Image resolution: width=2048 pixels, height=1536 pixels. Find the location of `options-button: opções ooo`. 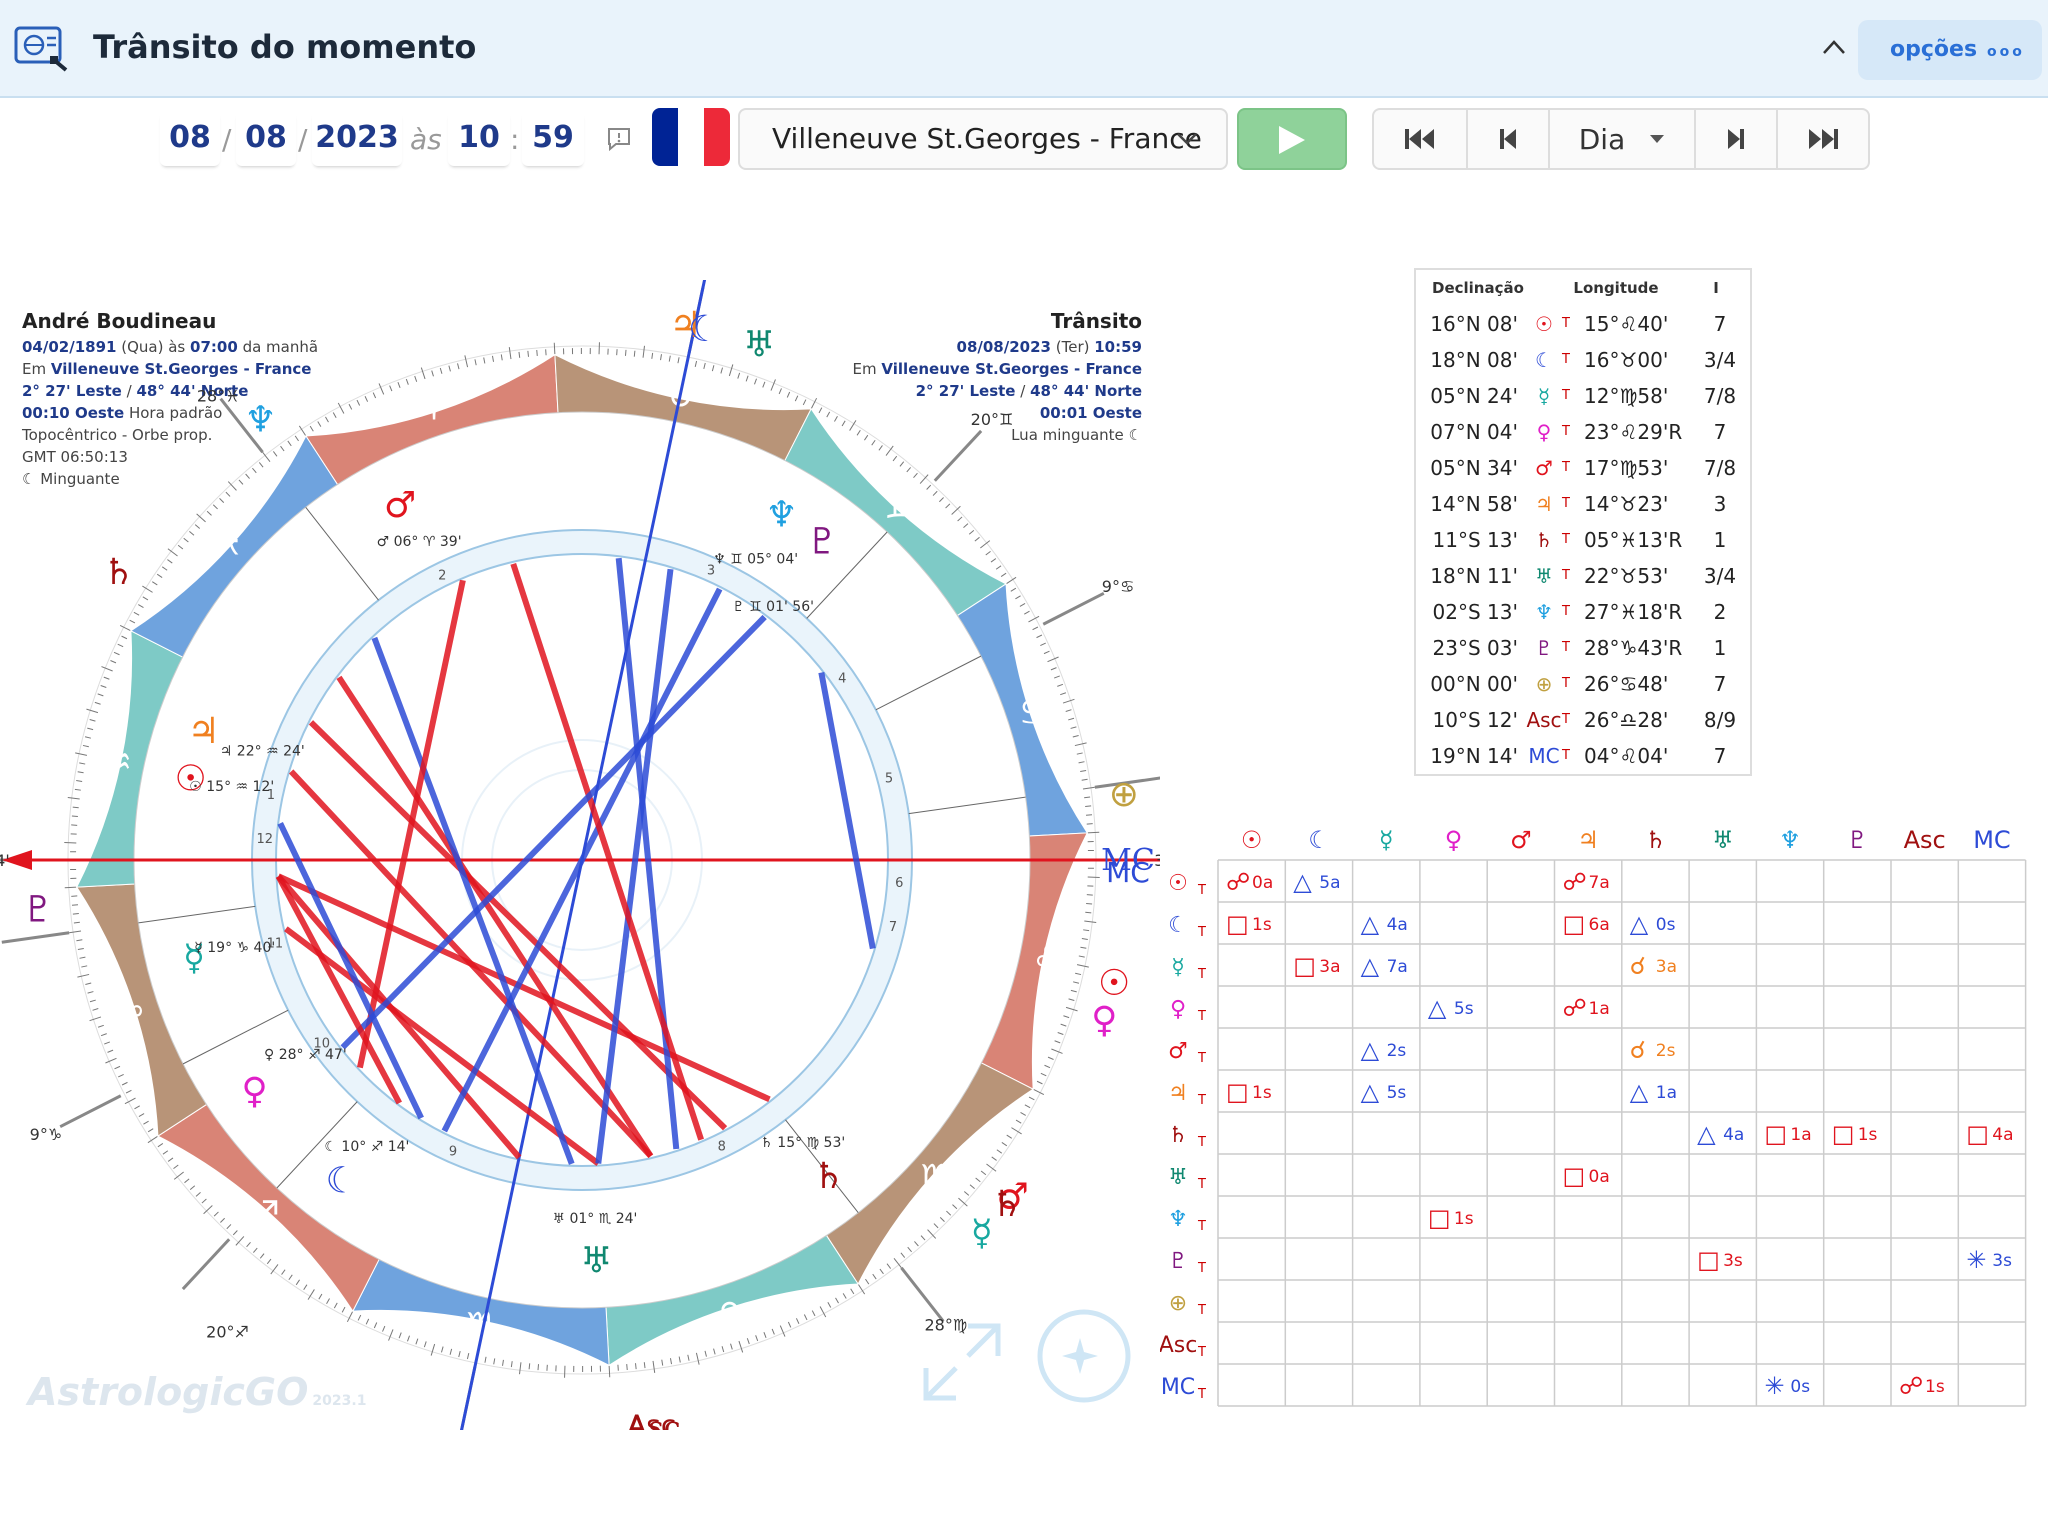

options-button: opções ooo is located at coordinates (1950, 50).